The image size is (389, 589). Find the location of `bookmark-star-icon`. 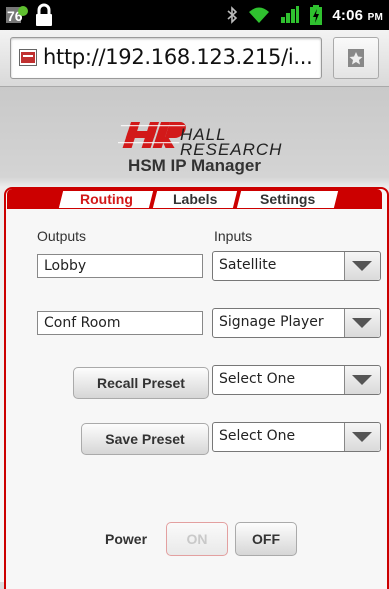

bookmark-star-icon is located at coordinates (356, 58).